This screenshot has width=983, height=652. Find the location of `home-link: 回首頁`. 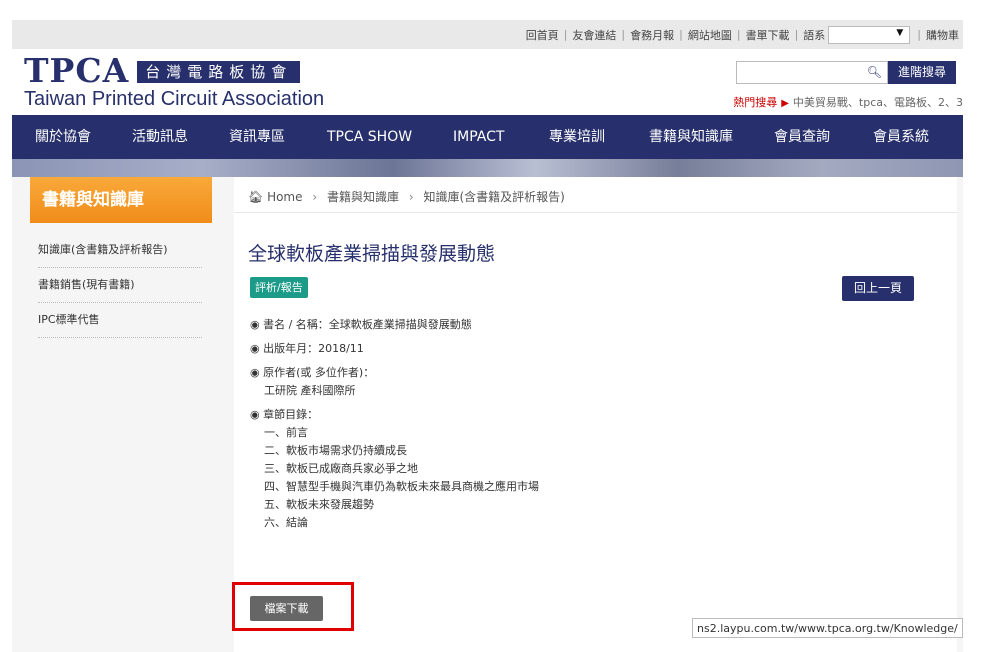

home-link: 回首頁 is located at coordinates (542, 35).